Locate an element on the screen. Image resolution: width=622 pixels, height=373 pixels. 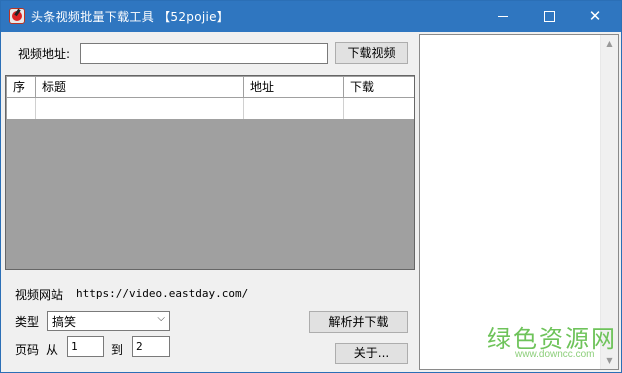
watermark-url: www.downcc.com is located at coordinates (555, 354).